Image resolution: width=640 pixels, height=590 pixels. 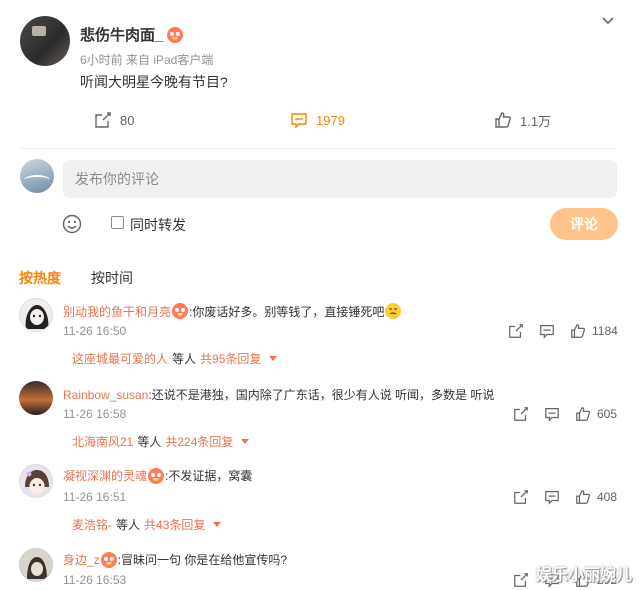 What do you see at coordinates (114, 120) in the screenshot?
I see `repost-button: 80` at bounding box center [114, 120].